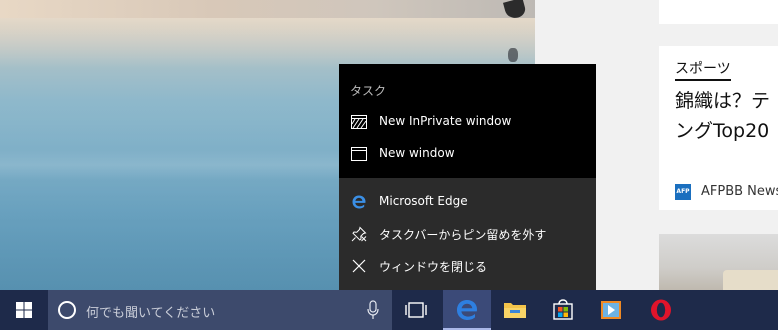 Image resolution: width=778 pixels, height=330 pixels. I want to click on jump-list-item-label: New InPrivate window, so click(445, 121).